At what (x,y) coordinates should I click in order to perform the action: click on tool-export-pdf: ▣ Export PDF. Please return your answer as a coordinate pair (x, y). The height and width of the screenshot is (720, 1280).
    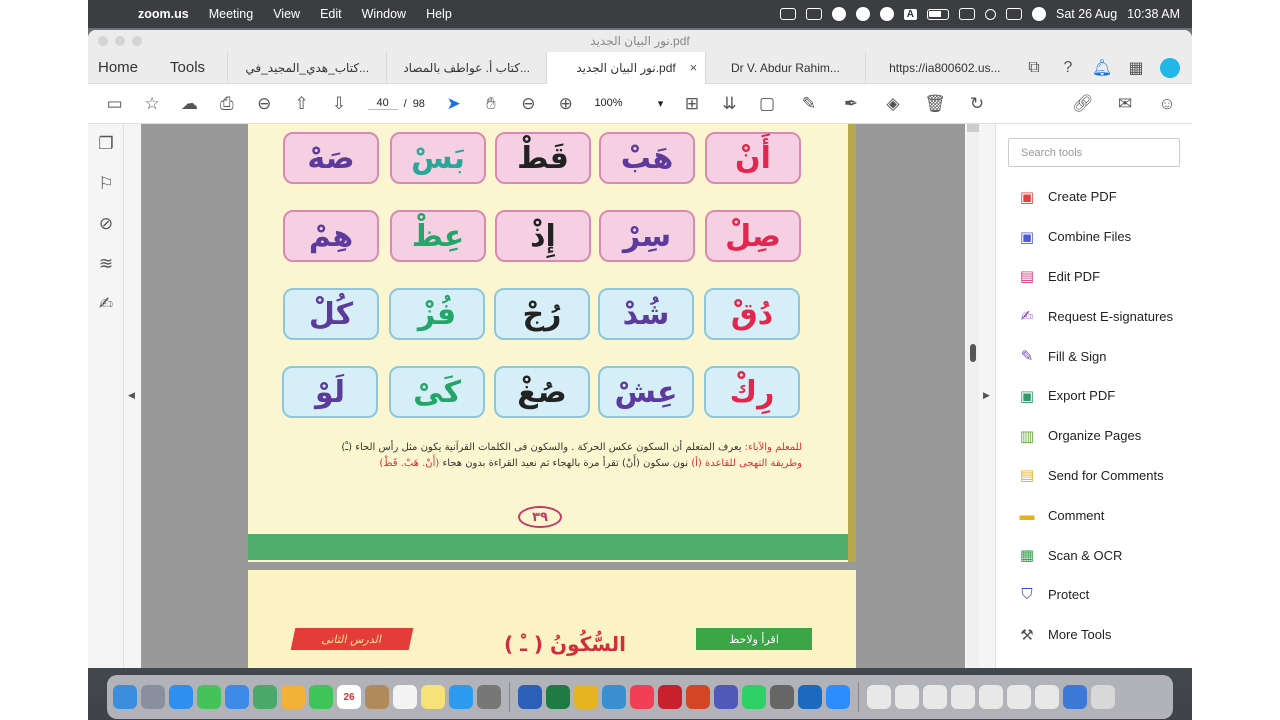
    Looking at the image, I should click on (1094, 396).